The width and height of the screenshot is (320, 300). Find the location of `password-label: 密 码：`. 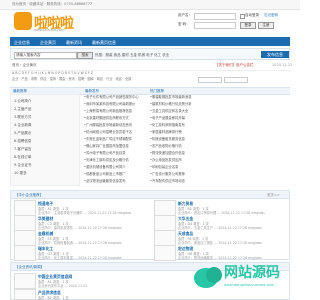

password-label: 密 码： is located at coordinates (184, 24).